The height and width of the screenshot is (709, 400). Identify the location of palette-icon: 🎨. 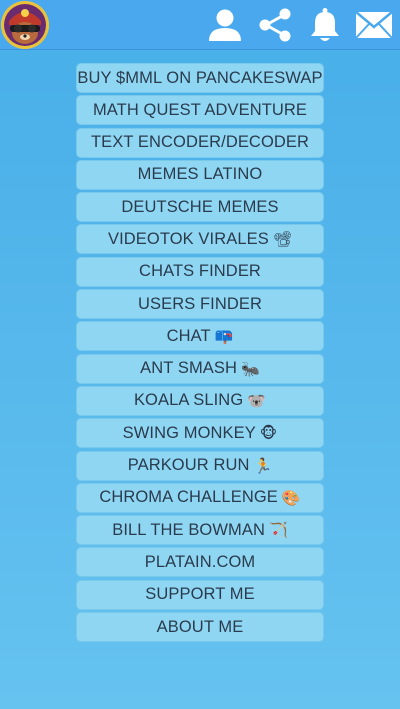
(291, 497).